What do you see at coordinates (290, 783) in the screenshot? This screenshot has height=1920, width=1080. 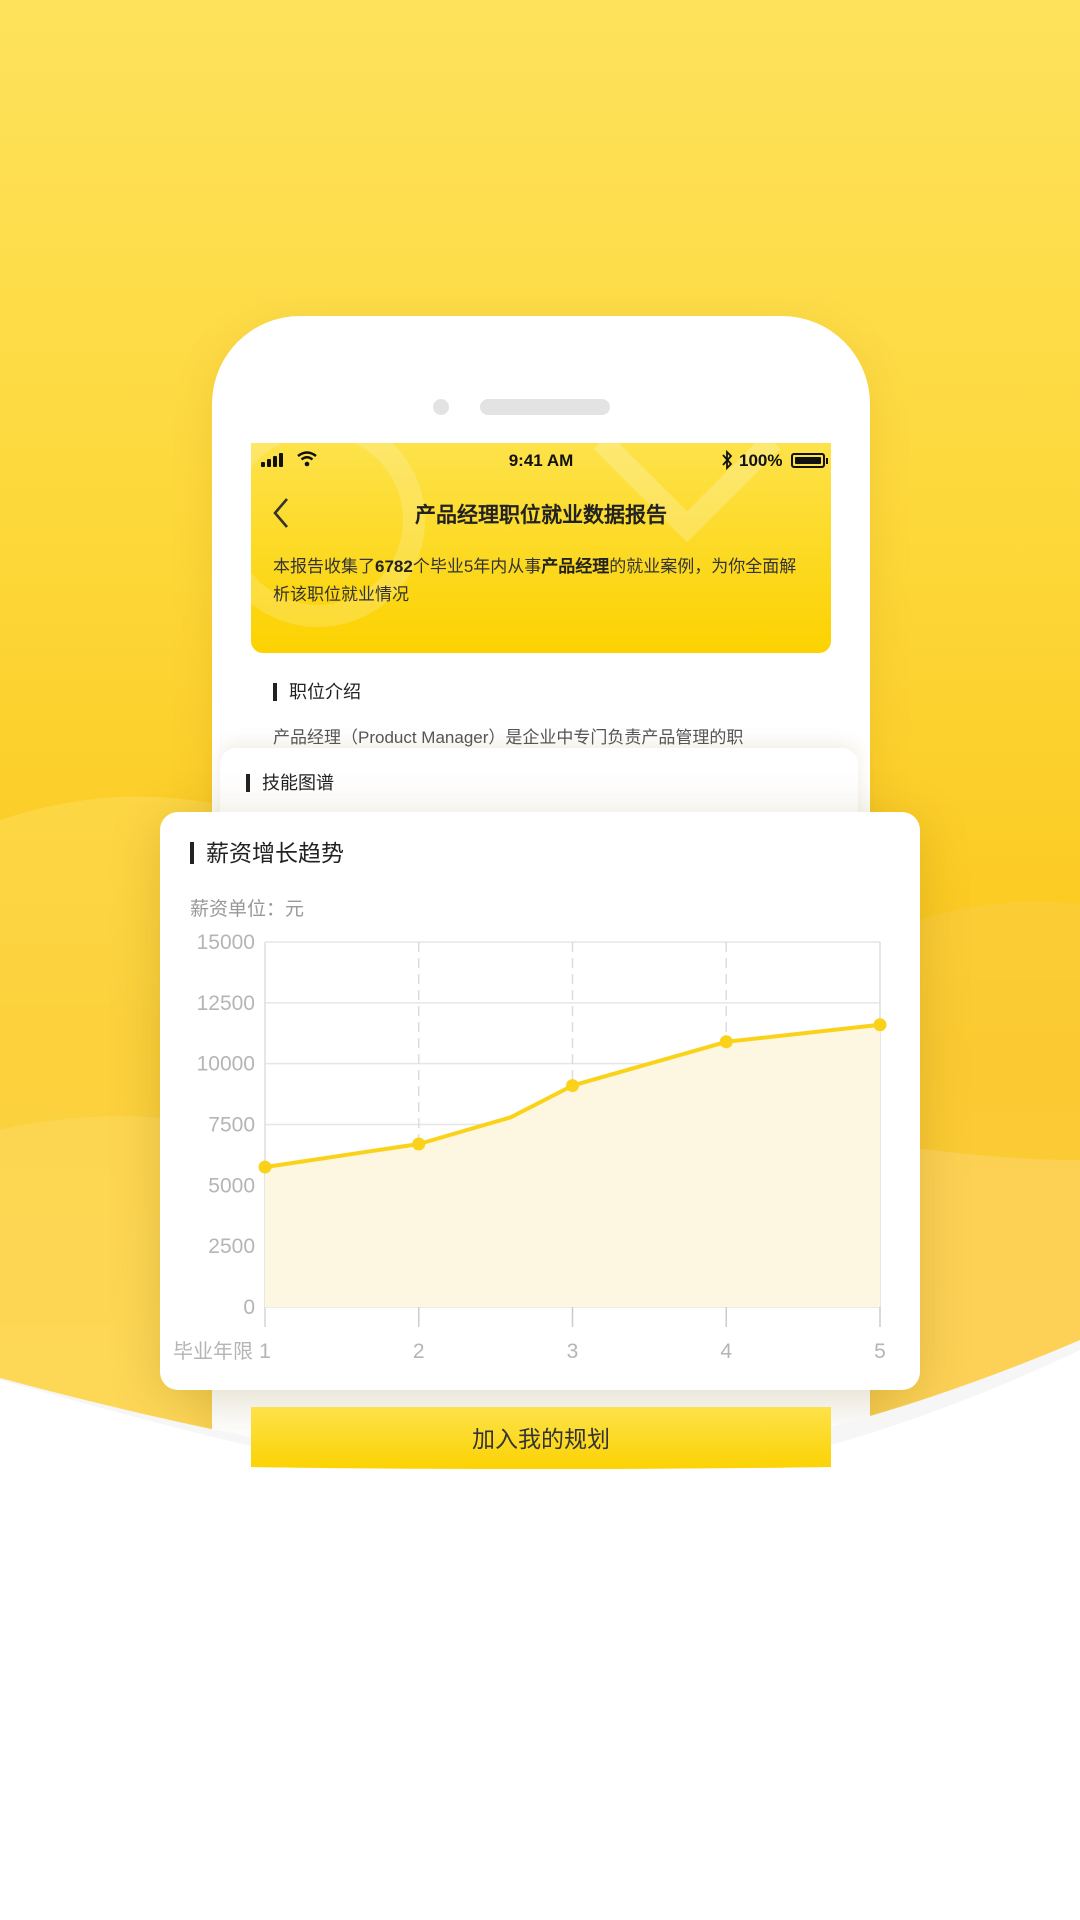 I see `skills-title: 技能图谱` at bounding box center [290, 783].